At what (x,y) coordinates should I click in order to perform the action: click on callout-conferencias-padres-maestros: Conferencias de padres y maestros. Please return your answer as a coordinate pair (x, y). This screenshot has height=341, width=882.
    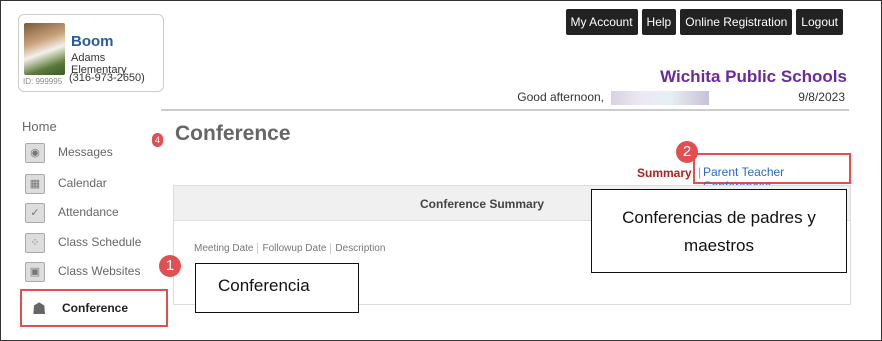
    Looking at the image, I should click on (719, 231).